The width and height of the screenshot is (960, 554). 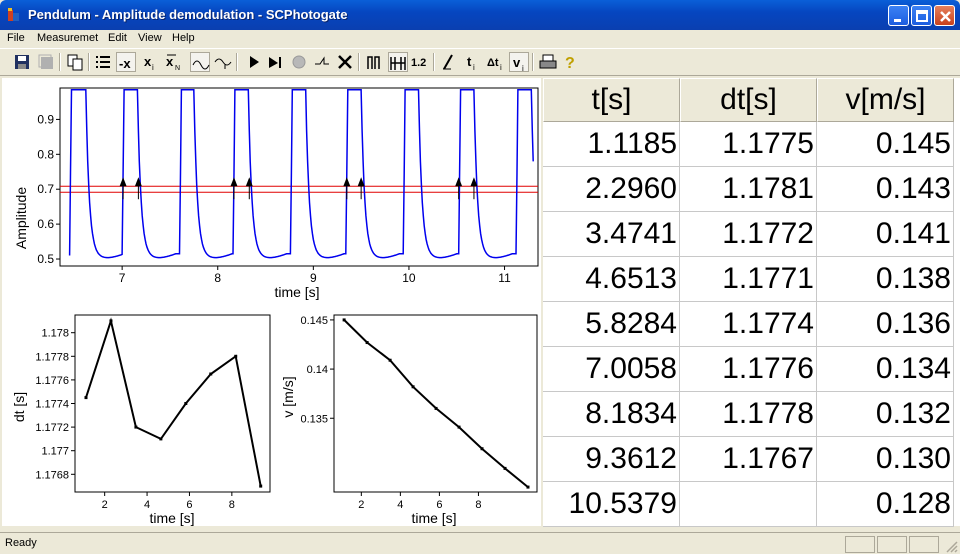 What do you see at coordinates (174, 62) in the screenshot?
I see `x-mean-icon: xN` at bounding box center [174, 62].